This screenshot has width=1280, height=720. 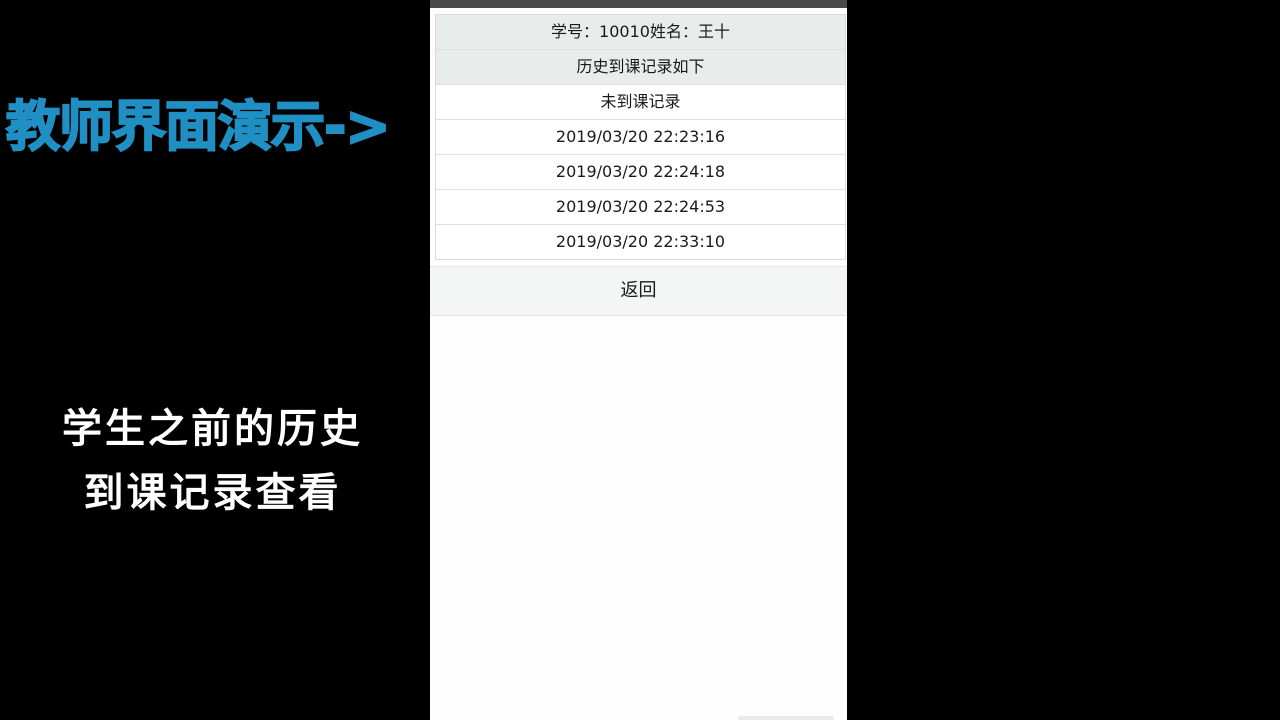 What do you see at coordinates (786, 718) in the screenshot?
I see `bottom-edge-hint` at bounding box center [786, 718].